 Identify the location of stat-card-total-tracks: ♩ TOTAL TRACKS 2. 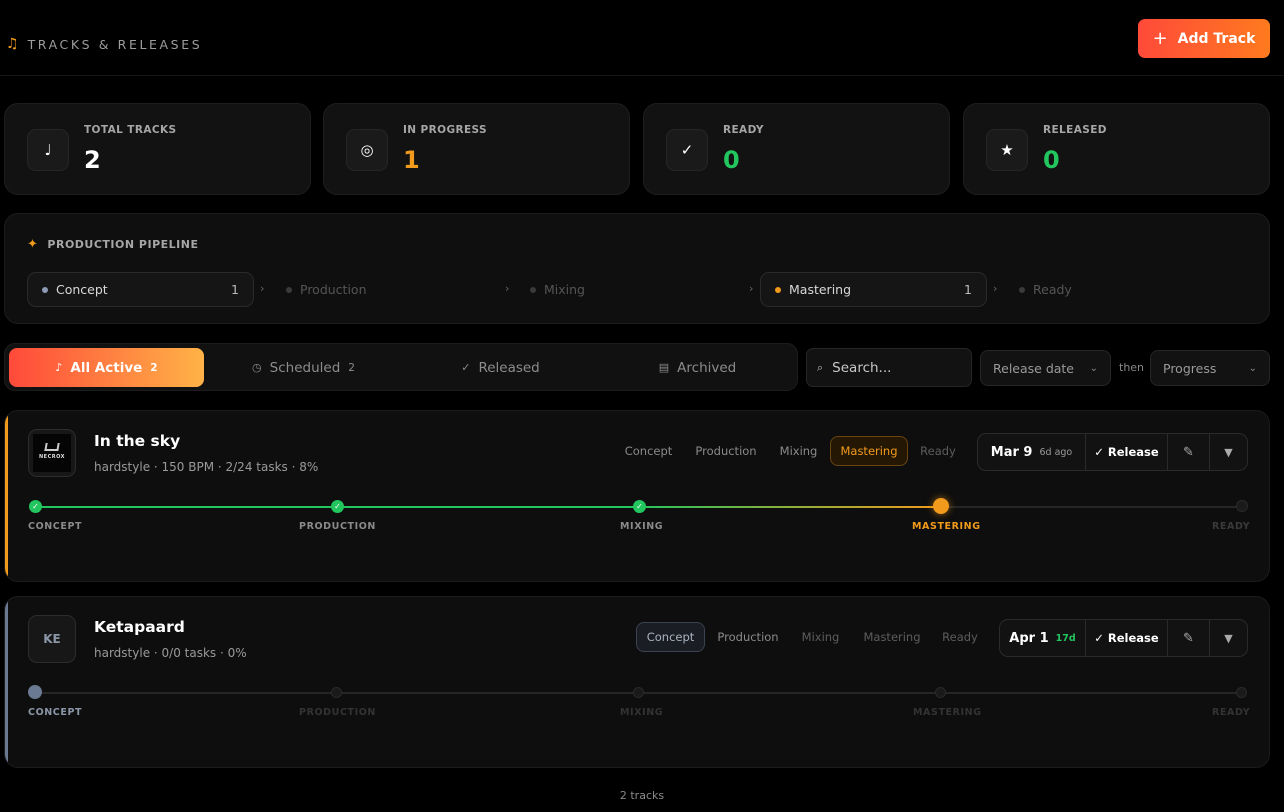
(157, 149).